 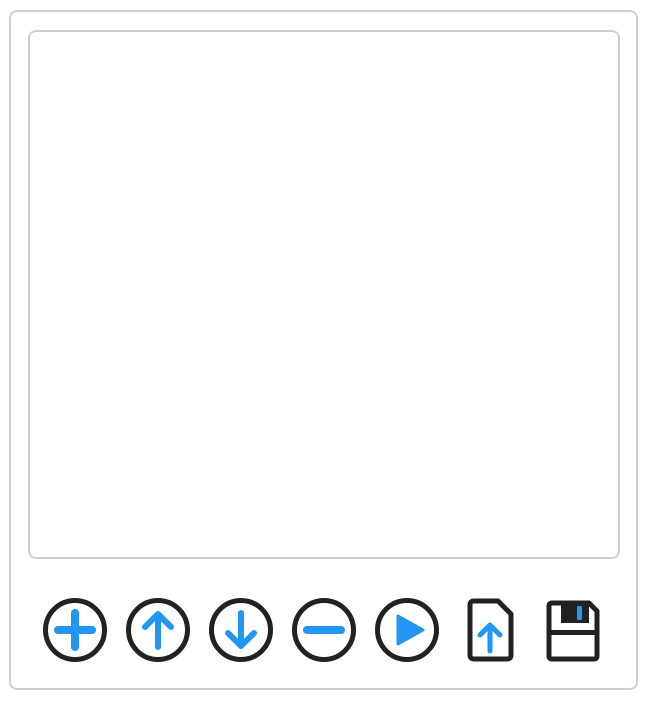 I want to click on arrow-down-circle-icon, so click(x=241, y=630).